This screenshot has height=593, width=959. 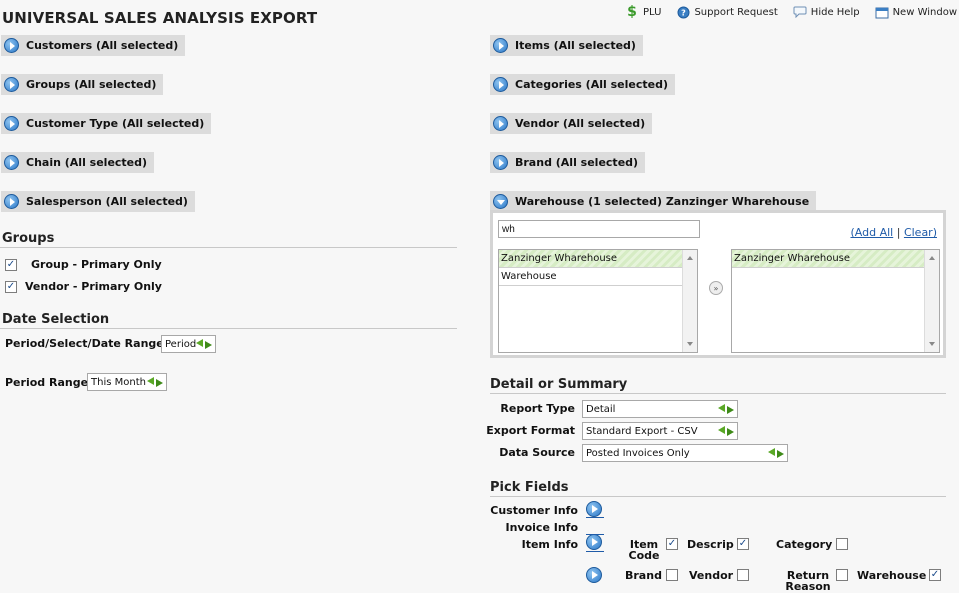 What do you see at coordinates (568, 162) in the screenshot?
I see `brand-filter: Brand (All selected)` at bounding box center [568, 162].